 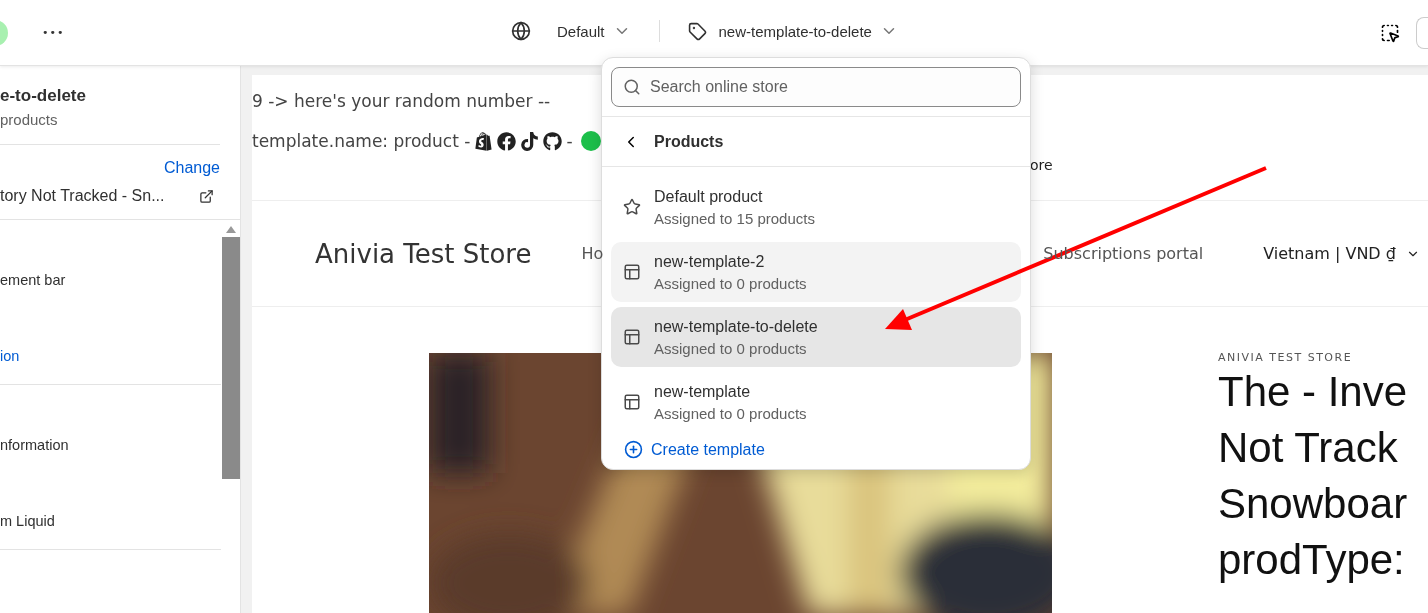 I want to click on nav-link: Ho, so click(x=592, y=253).